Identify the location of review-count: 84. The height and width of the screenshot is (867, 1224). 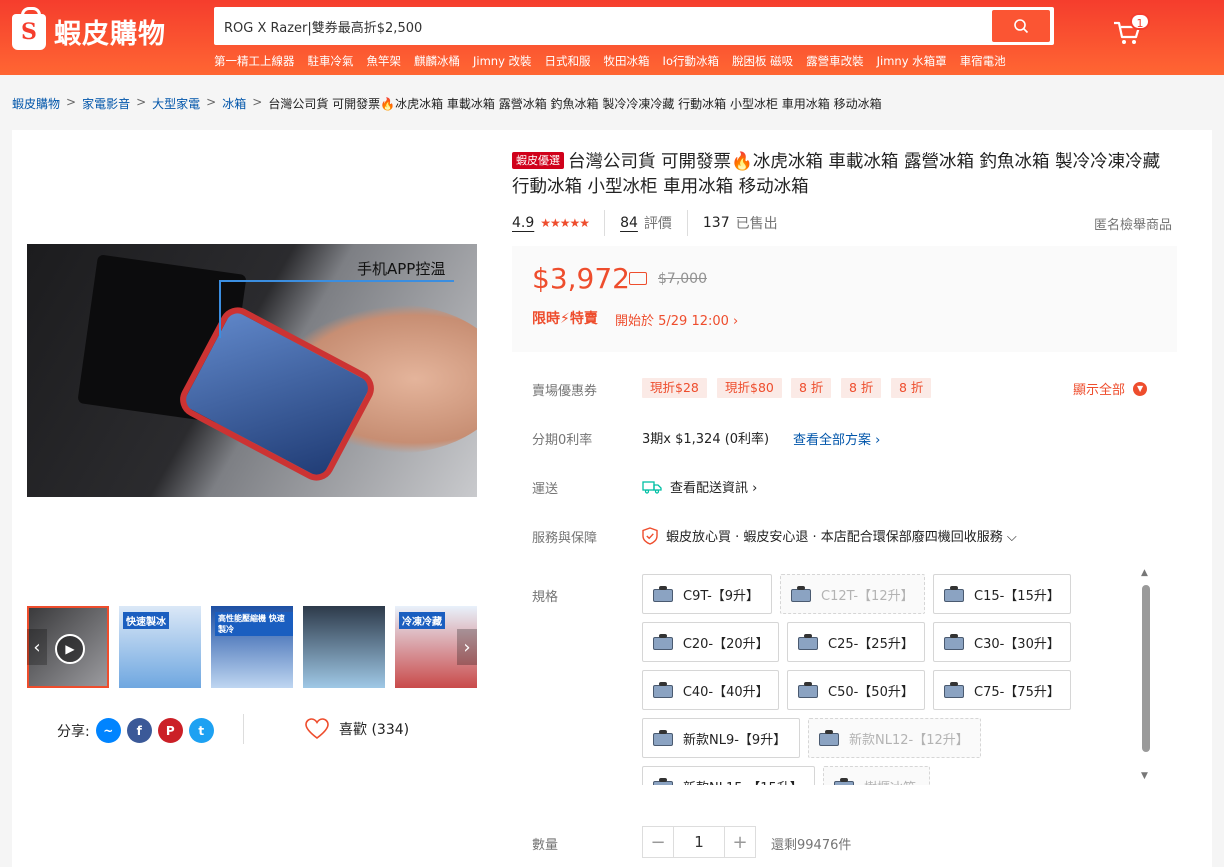
(629, 223).